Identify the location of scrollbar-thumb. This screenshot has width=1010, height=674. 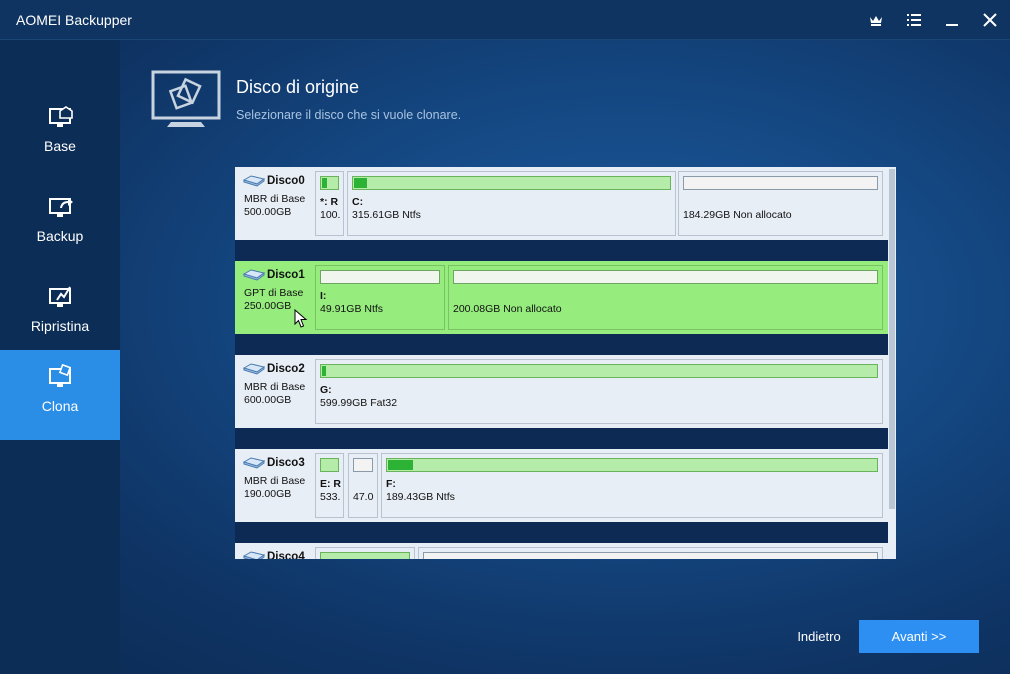
(892, 339).